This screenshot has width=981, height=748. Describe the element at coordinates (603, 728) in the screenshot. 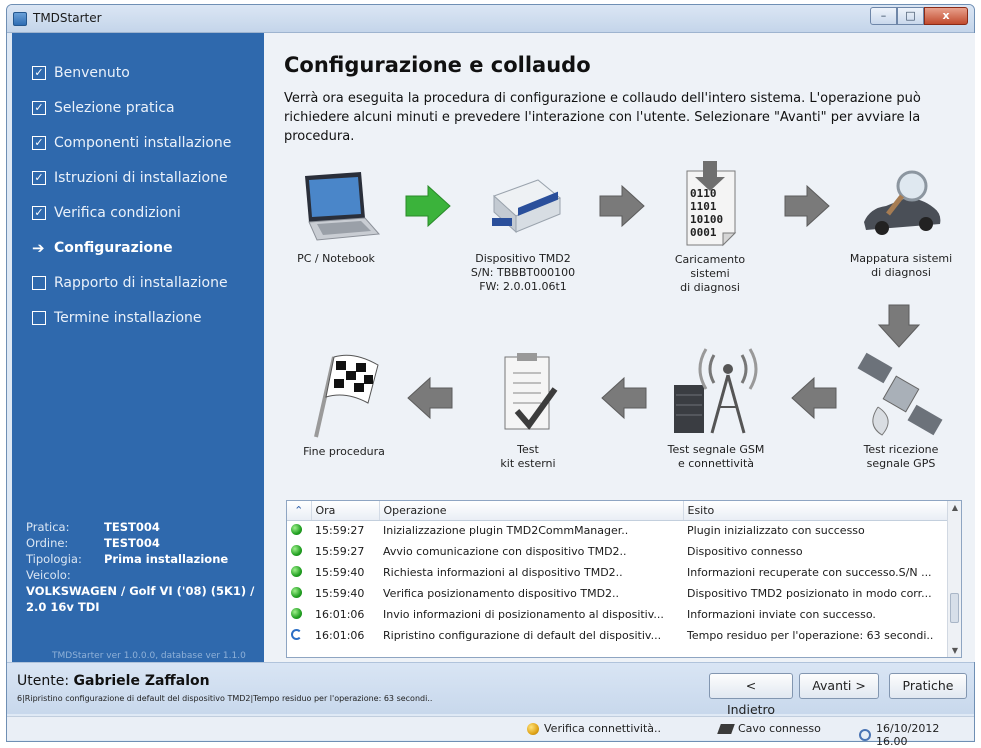

I see `connectivity-text: Verifica connettività..` at that location.